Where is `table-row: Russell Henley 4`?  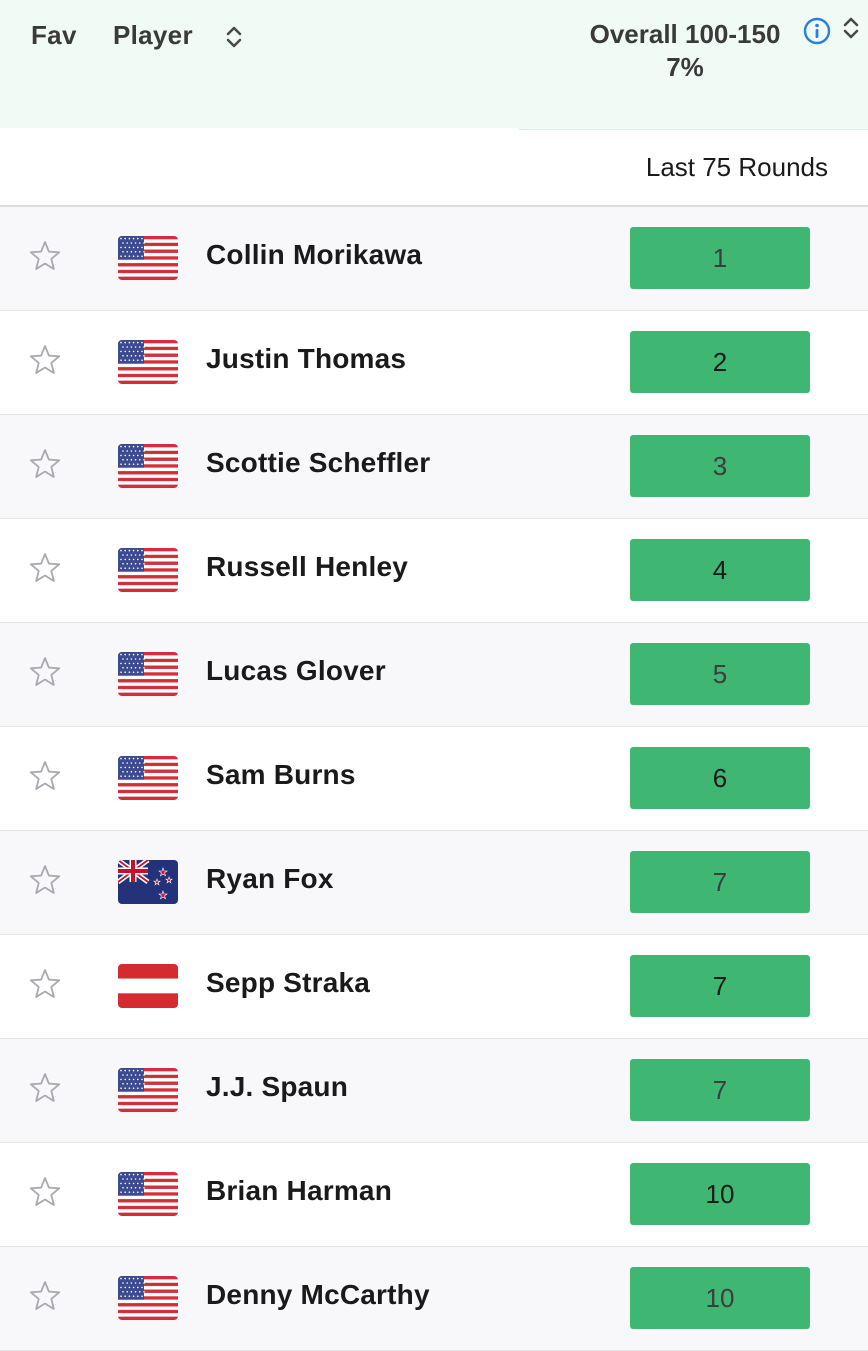
table-row: Russell Henley 4 is located at coordinates (434, 571).